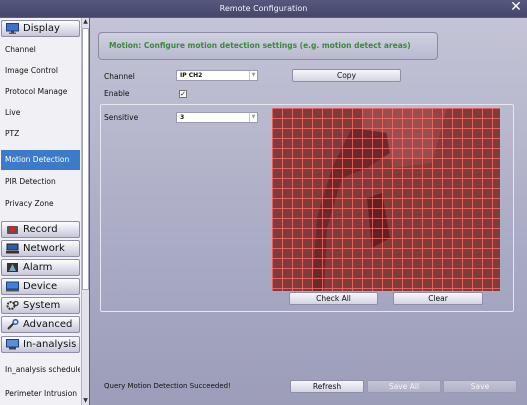 This screenshot has height=405, width=527. Describe the element at coordinates (40, 394) in the screenshot. I see `sidebar-item-perimeter-intrusion: Perimeter Intrusion` at that location.